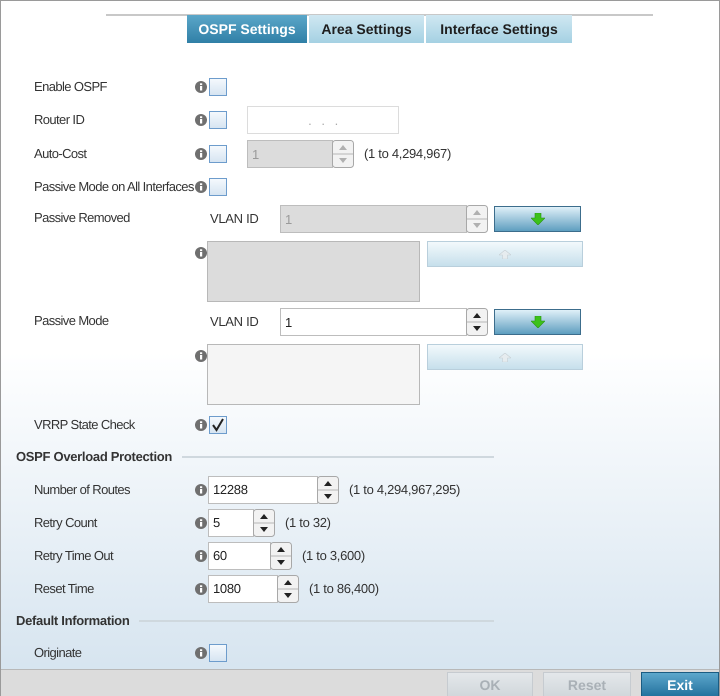 This screenshot has height=696, width=720. What do you see at coordinates (404, 489) in the screenshot?
I see `range-hint: (1 to 4,294,967,295)` at bounding box center [404, 489].